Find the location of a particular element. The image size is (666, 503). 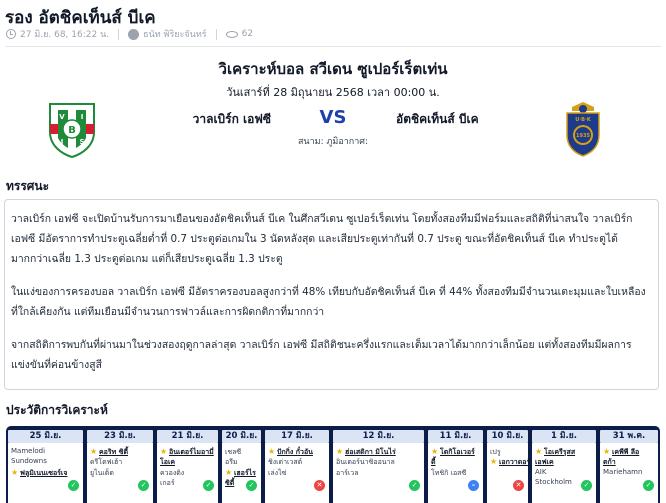

team-name: AIK is located at coordinates (541, 472).